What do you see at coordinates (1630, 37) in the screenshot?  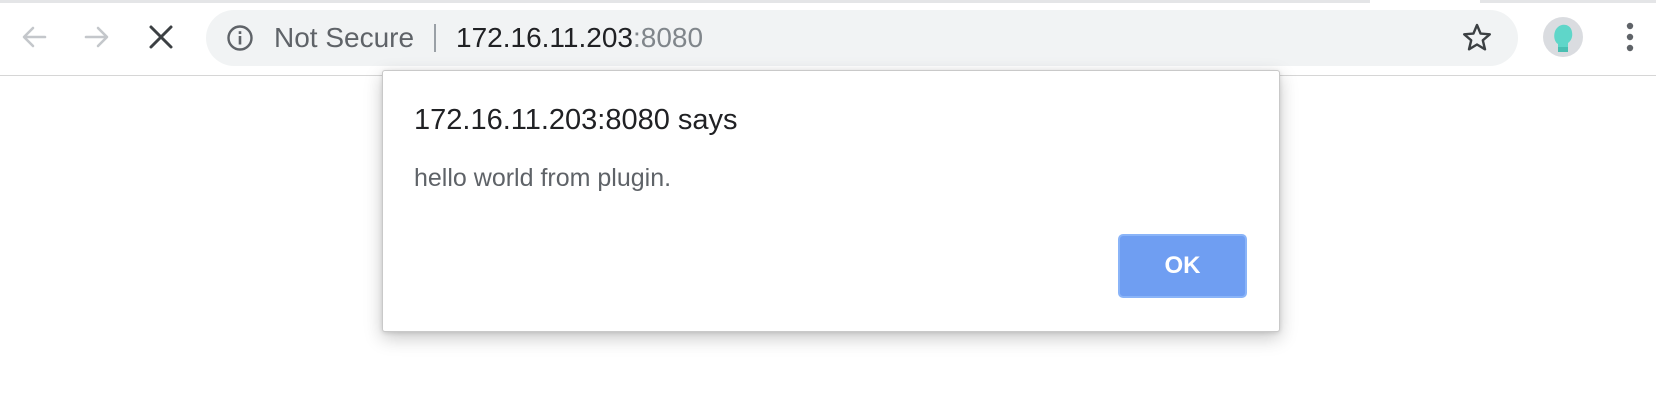 I see `more-vertical-icon` at bounding box center [1630, 37].